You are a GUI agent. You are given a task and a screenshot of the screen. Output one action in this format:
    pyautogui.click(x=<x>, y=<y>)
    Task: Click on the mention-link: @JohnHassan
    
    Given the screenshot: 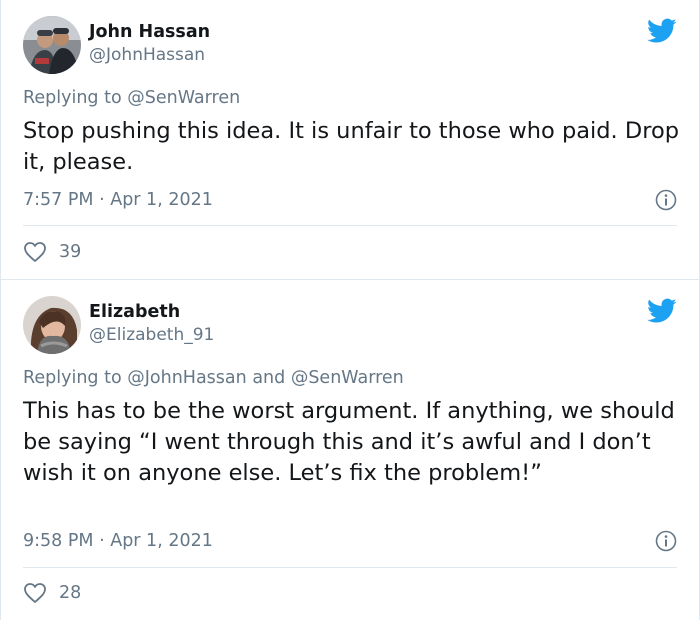 What is the action you would take?
    pyautogui.click(x=186, y=378)
    